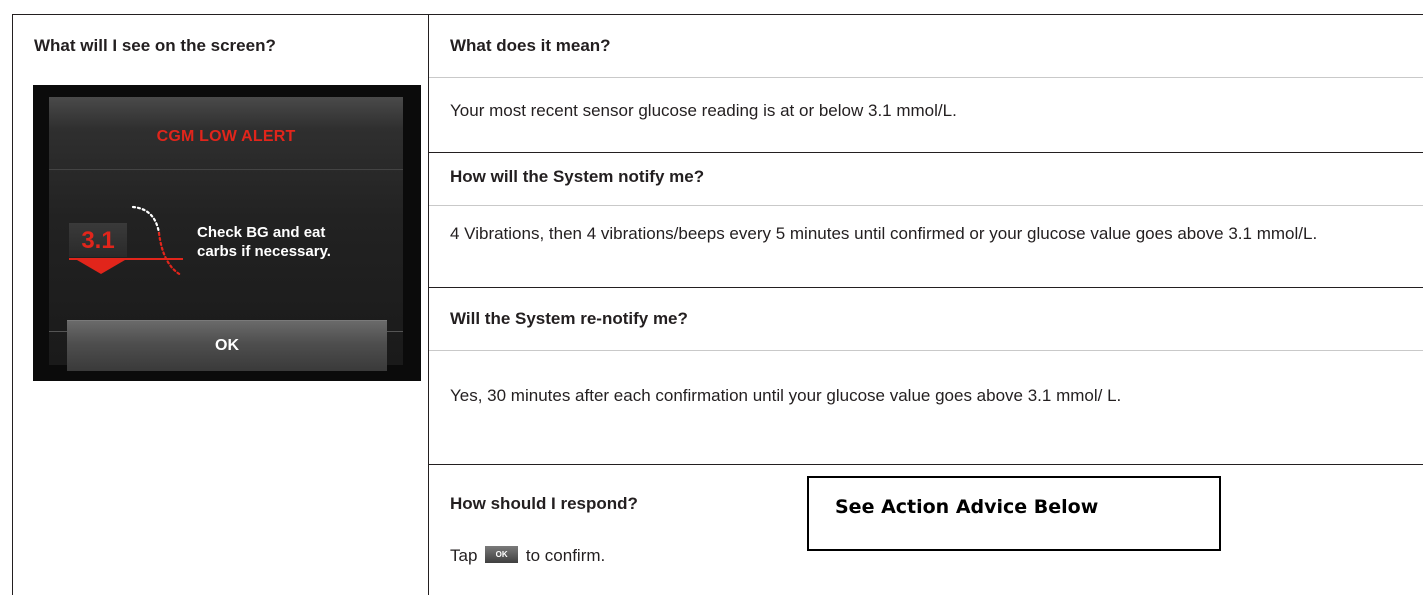 The image size is (1423, 605). Describe the element at coordinates (226, 169) in the screenshot. I see `dialog-divider` at that location.